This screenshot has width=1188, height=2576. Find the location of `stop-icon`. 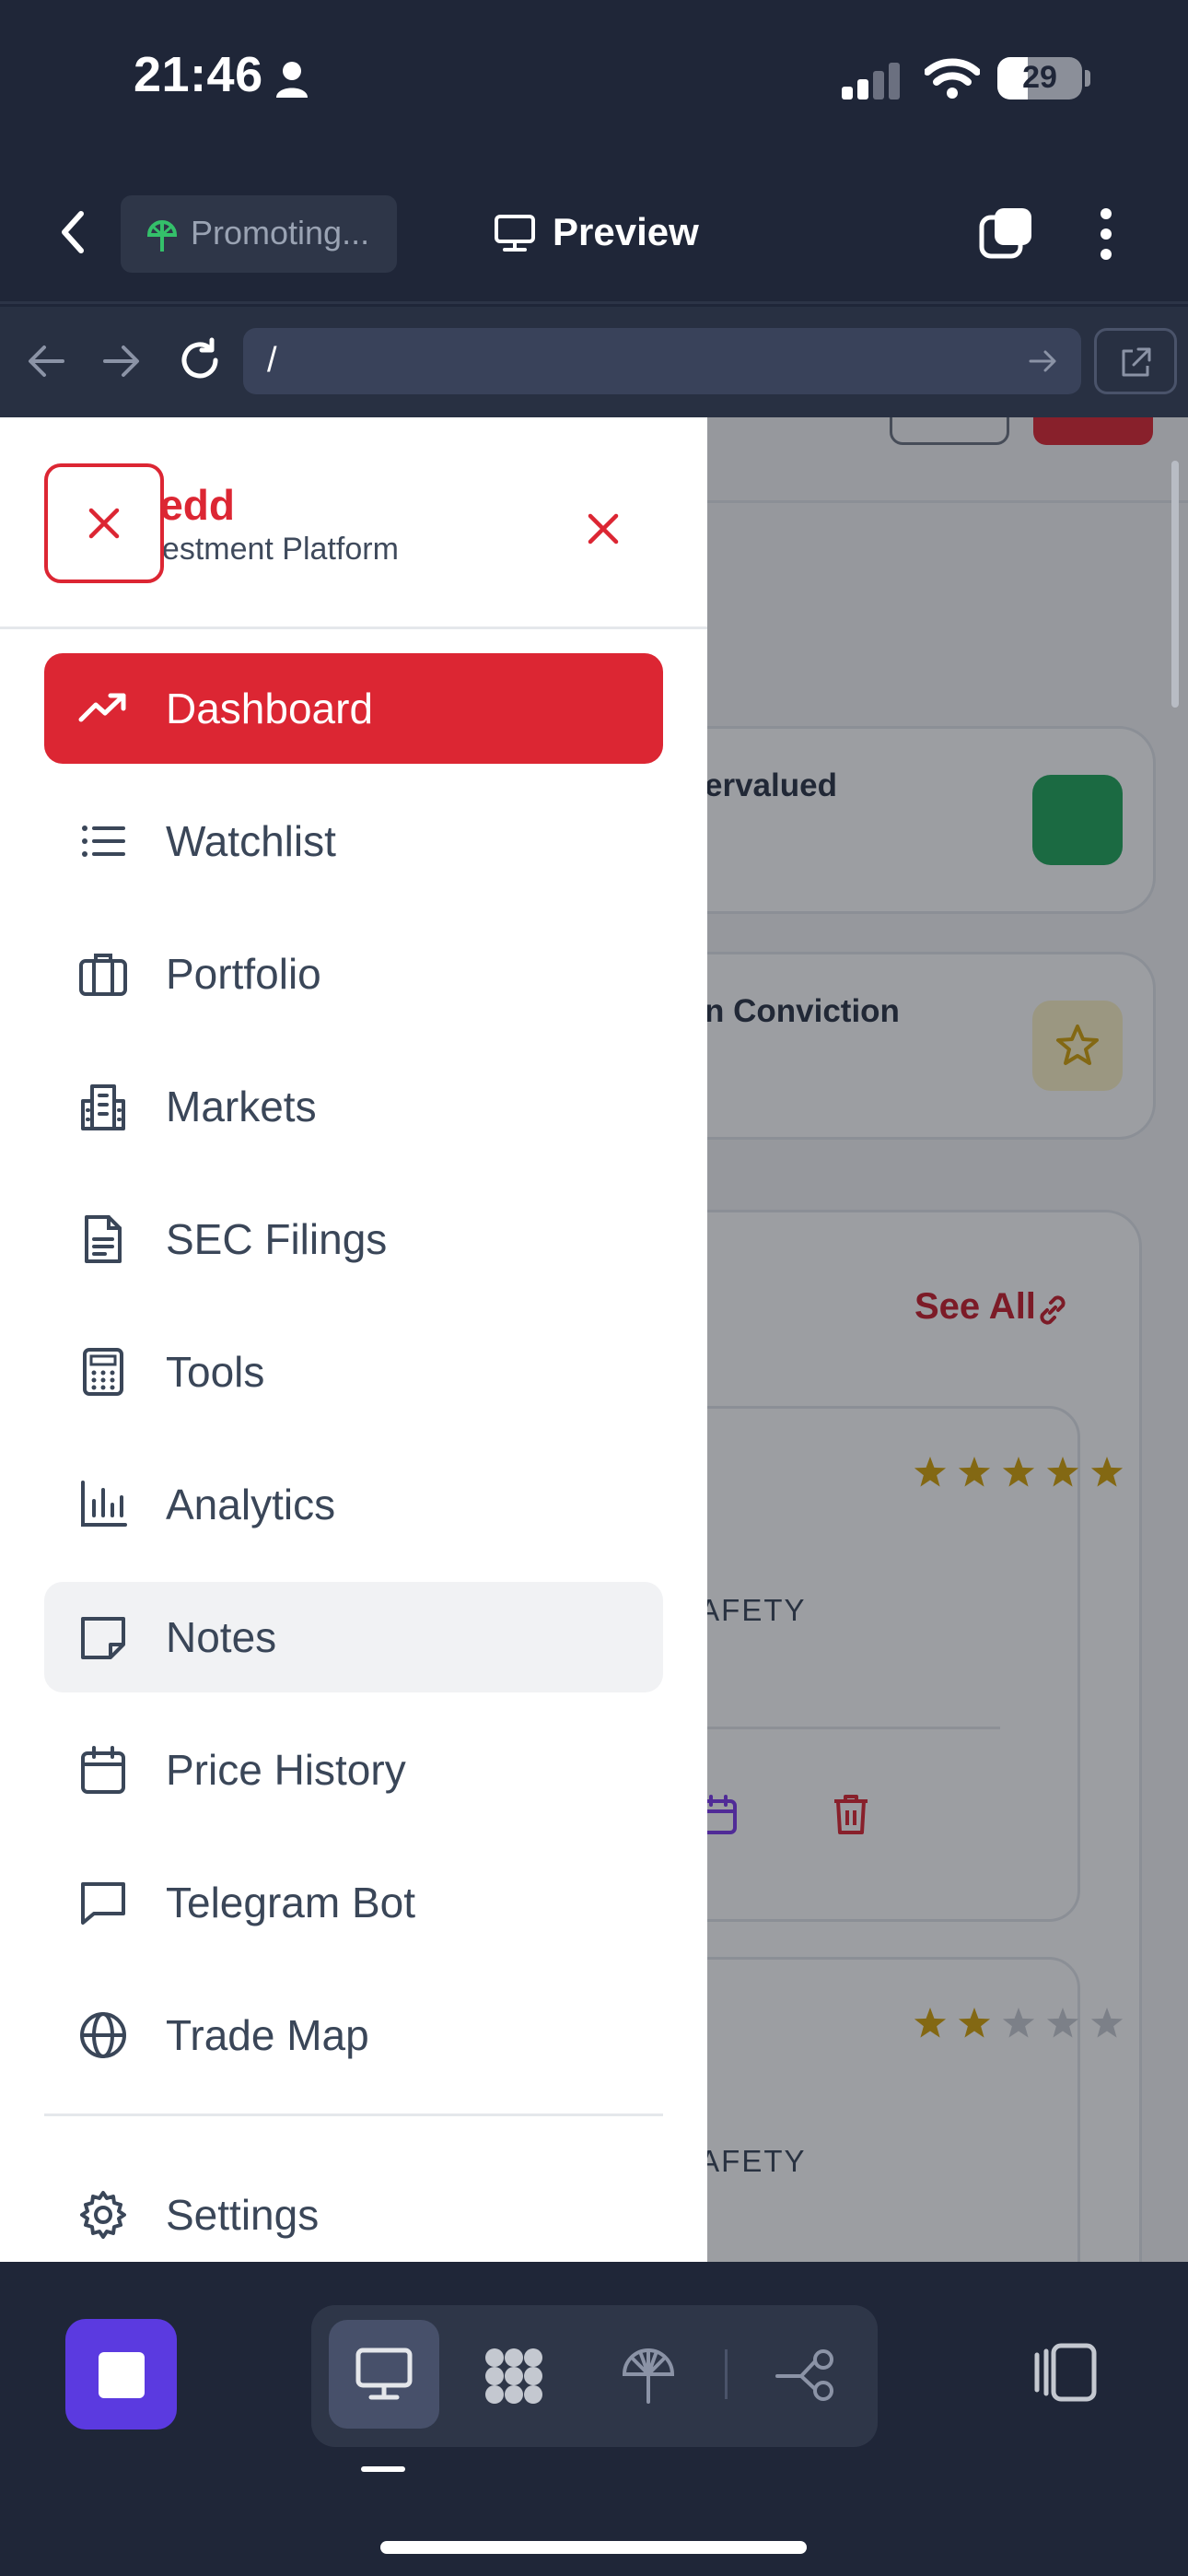

stop-icon is located at coordinates (122, 2375).